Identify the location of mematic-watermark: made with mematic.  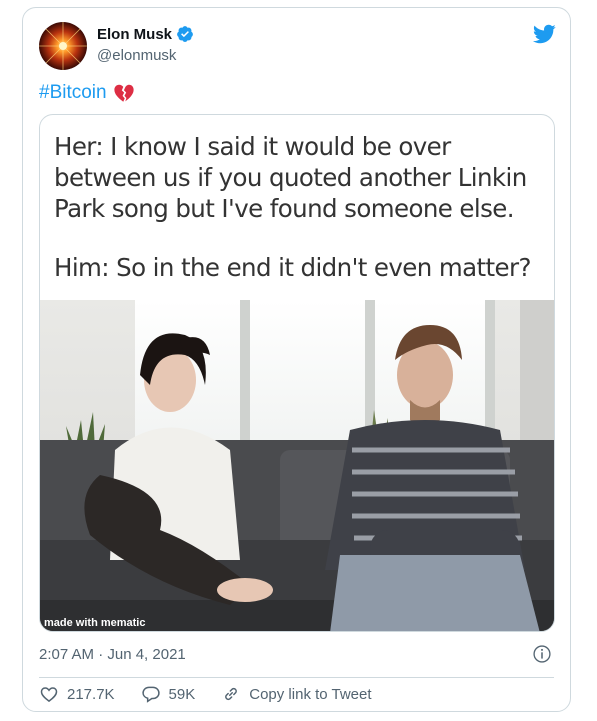
(95, 623).